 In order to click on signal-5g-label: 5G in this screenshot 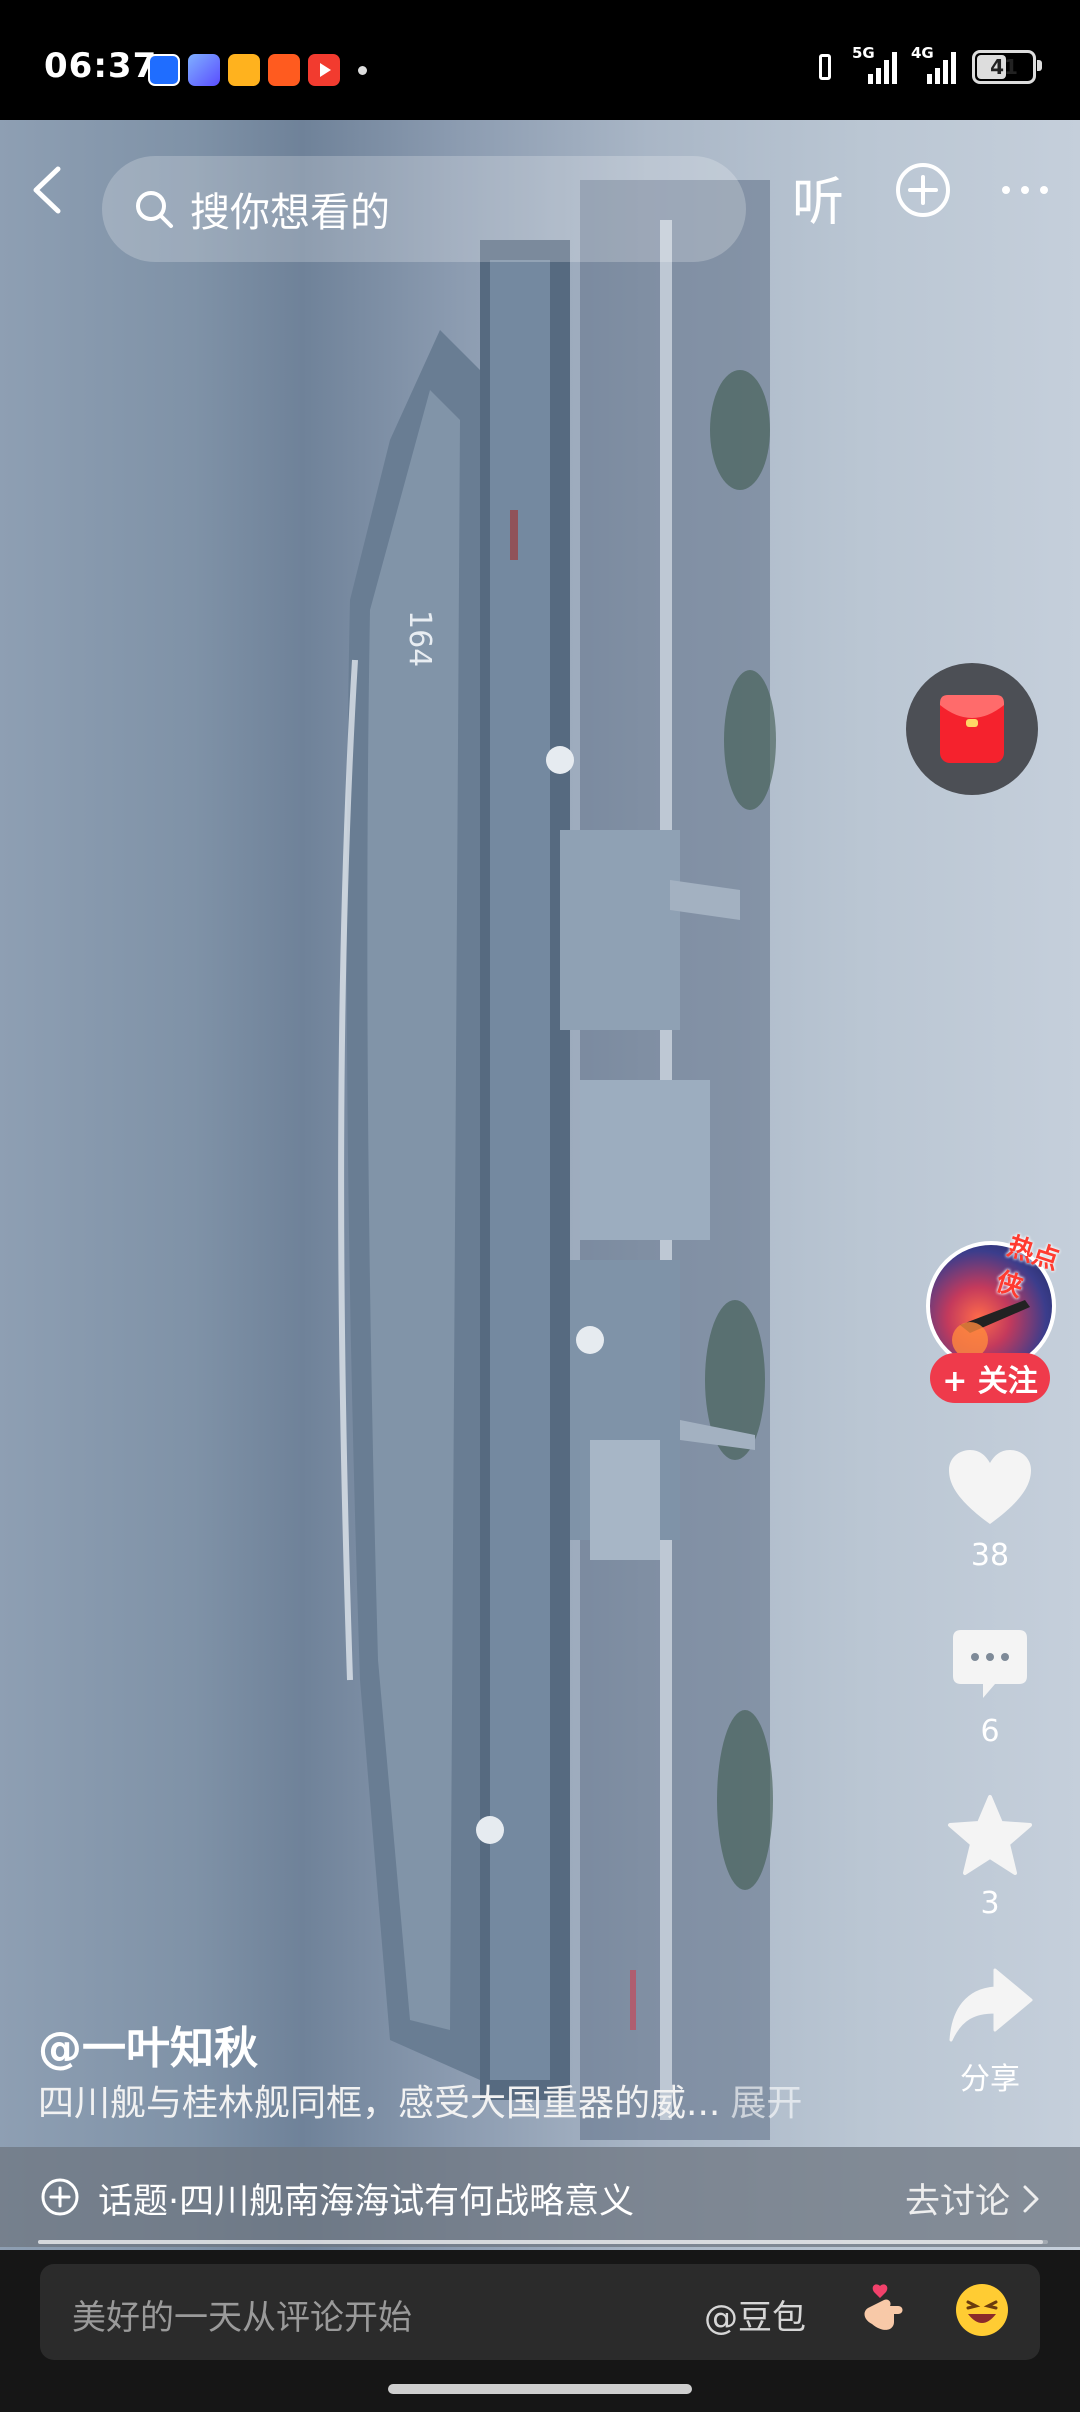, I will do `click(863, 53)`.